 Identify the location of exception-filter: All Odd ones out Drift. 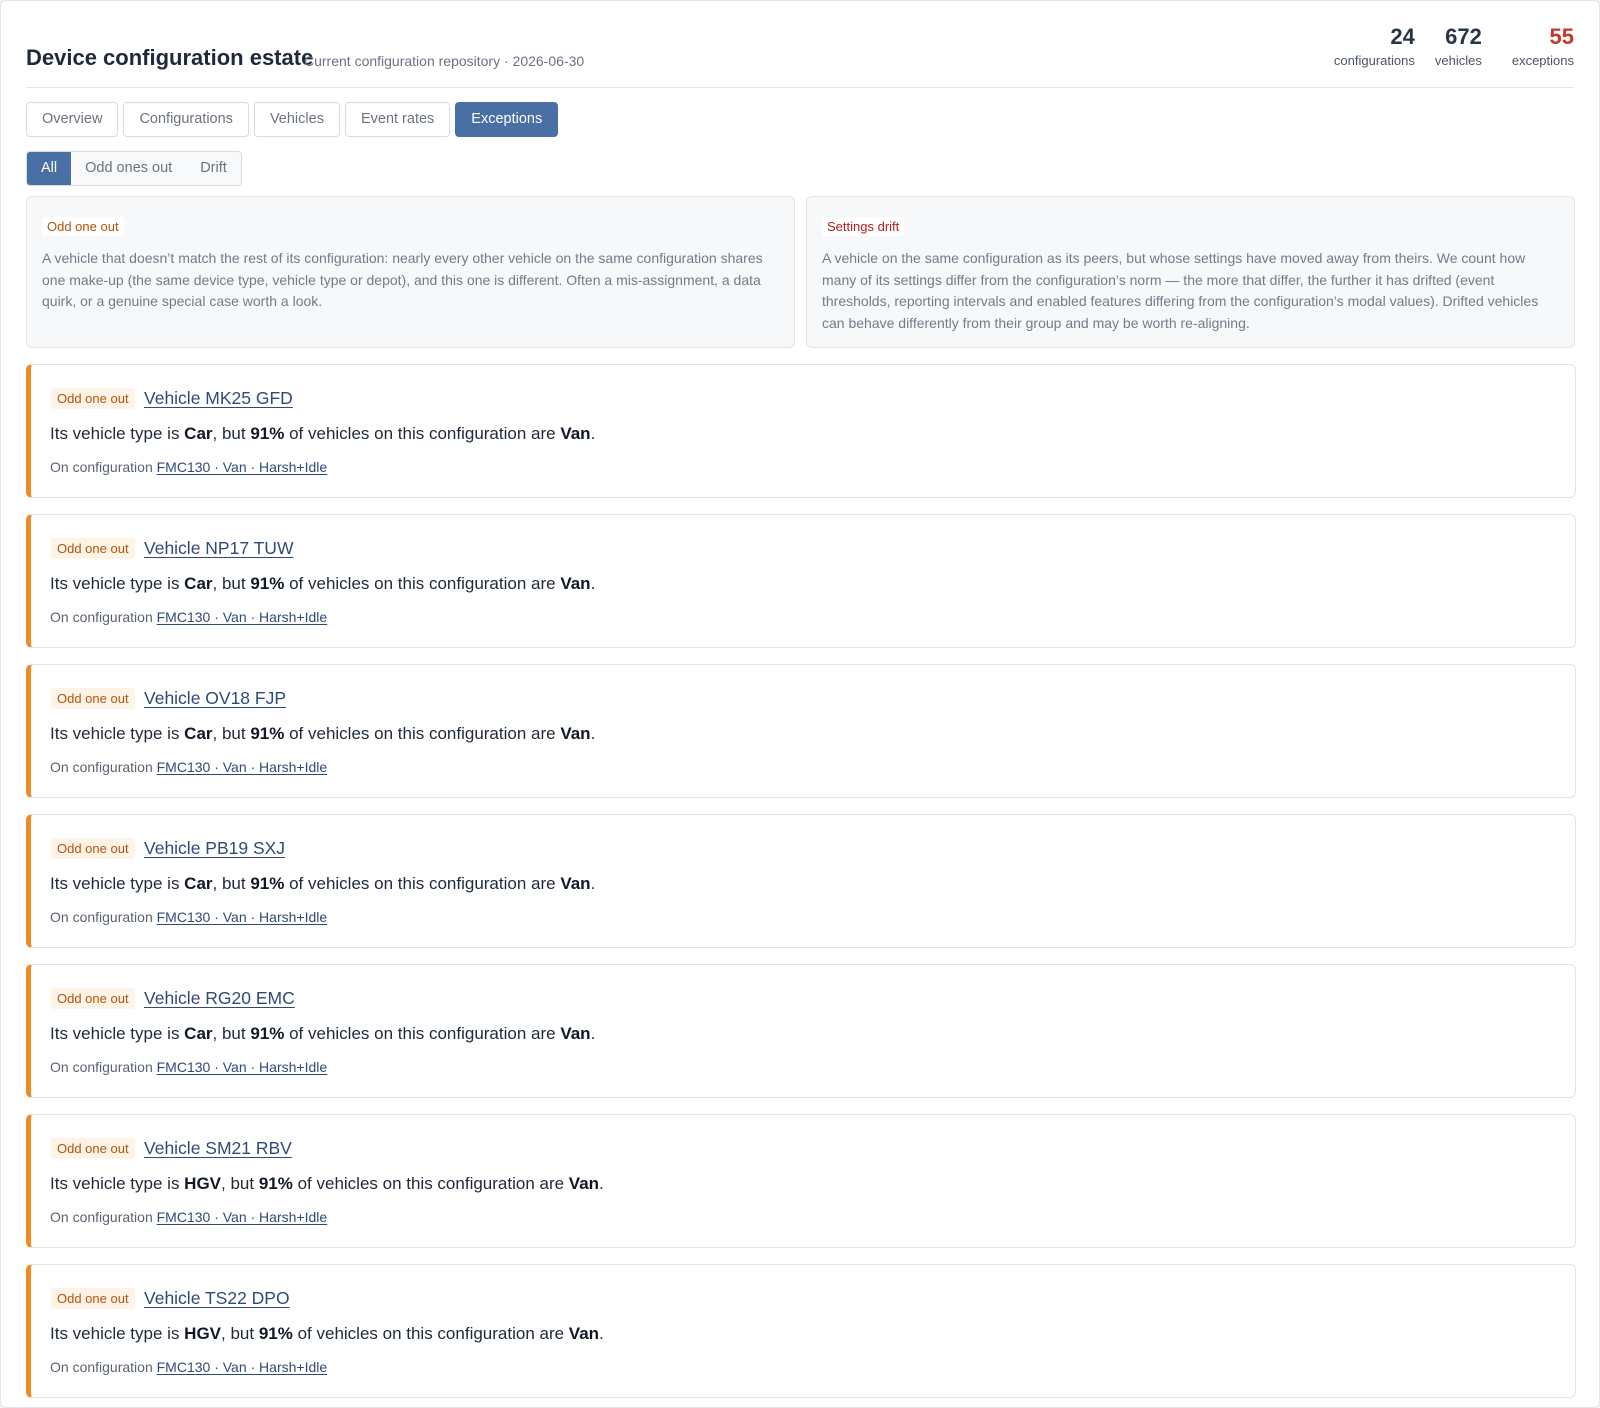
(134, 168).